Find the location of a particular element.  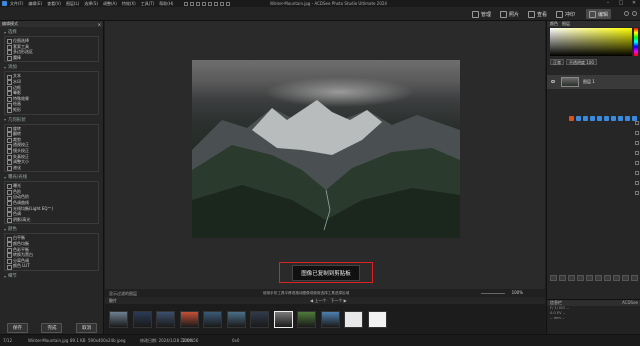

merge-button is located at coordinates (580, 278).